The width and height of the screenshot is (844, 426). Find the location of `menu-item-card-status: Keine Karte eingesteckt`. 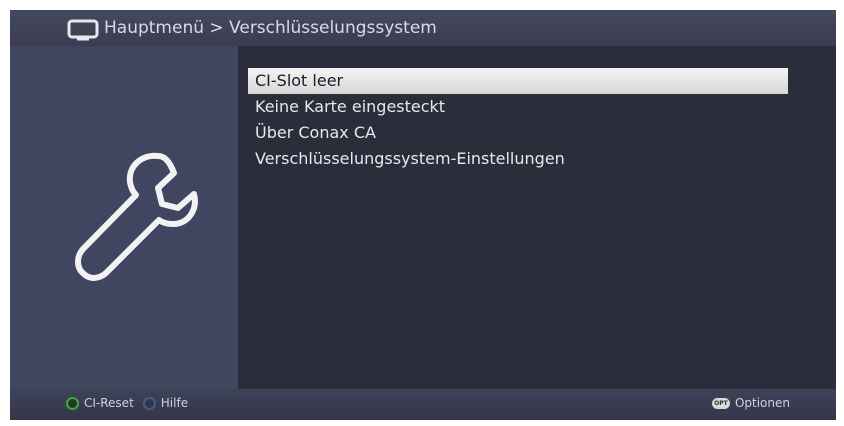

menu-item-card-status: Keine Karte eingesteckt is located at coordinates (518, 107).